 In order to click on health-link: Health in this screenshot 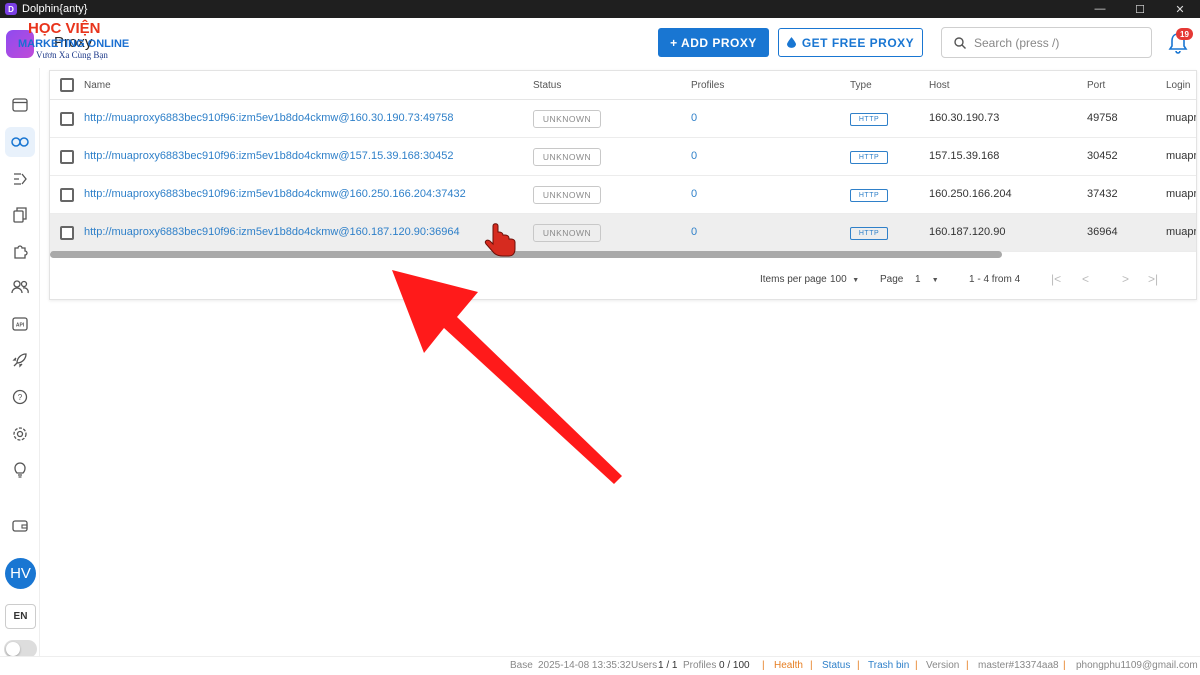, I will do `click(788, 665)`.